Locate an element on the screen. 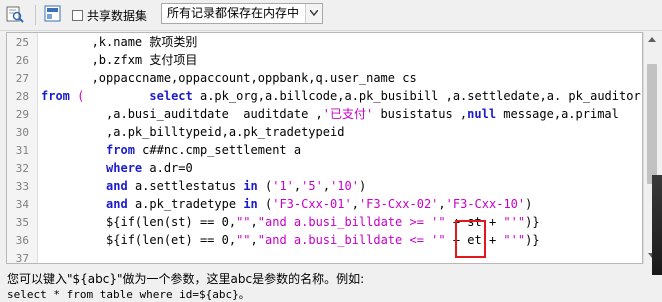  line-number: 30 is located at coordinates (22, 132).